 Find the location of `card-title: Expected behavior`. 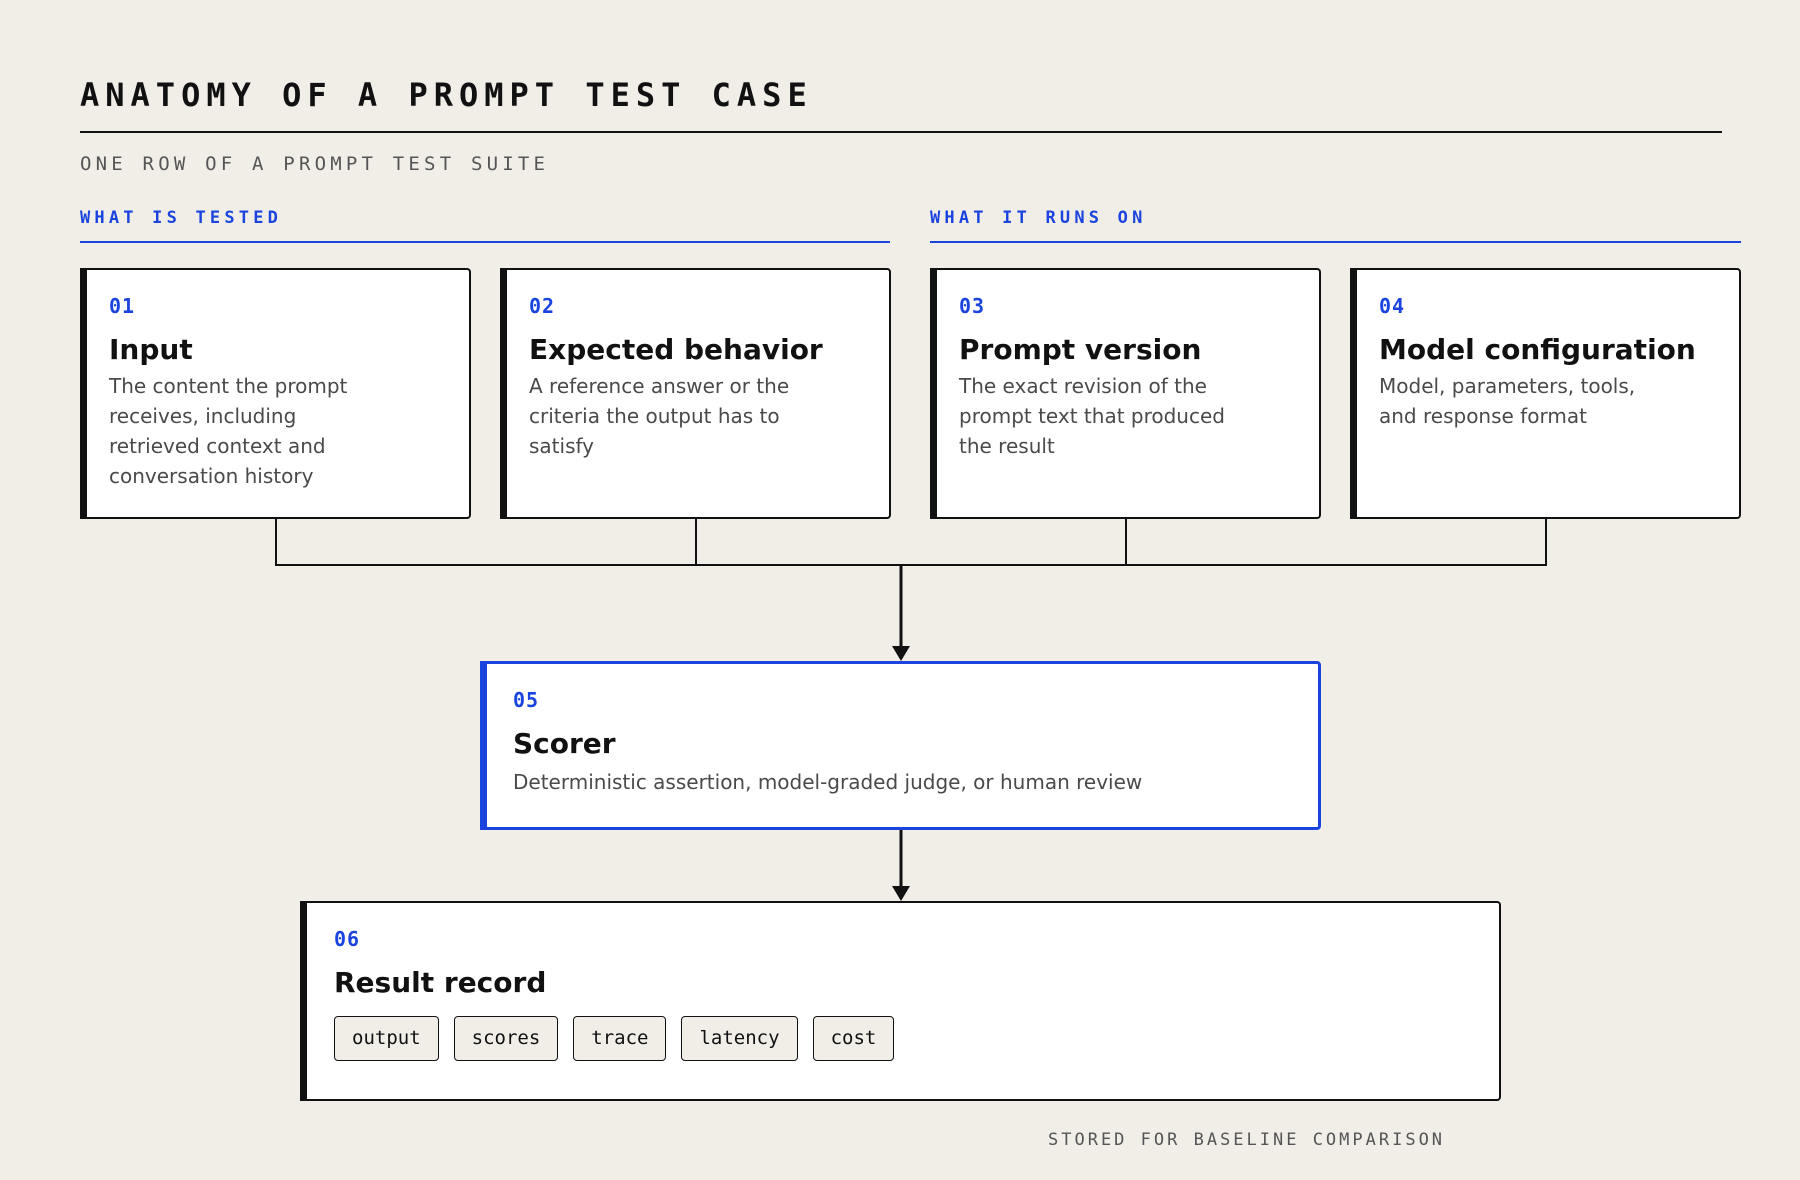

card-title: Expected behavior is located at coordinates (676, 349).